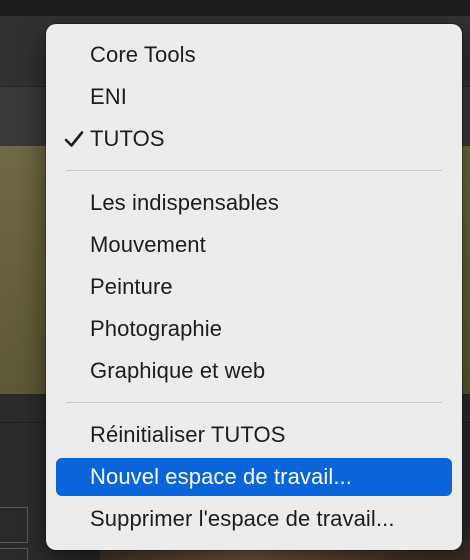 This screenshot has width=470, height=560. Describe the element at coordinates (254, 97) in the screenshot. I see `menu-item-eni: ENI` at that location.